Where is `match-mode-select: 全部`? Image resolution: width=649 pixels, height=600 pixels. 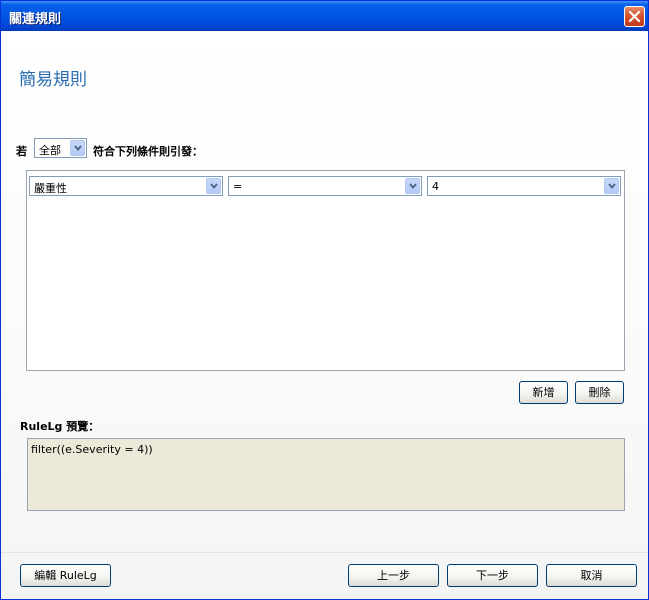
match-mode-select: 全部 is located at coordinates (60, 148).